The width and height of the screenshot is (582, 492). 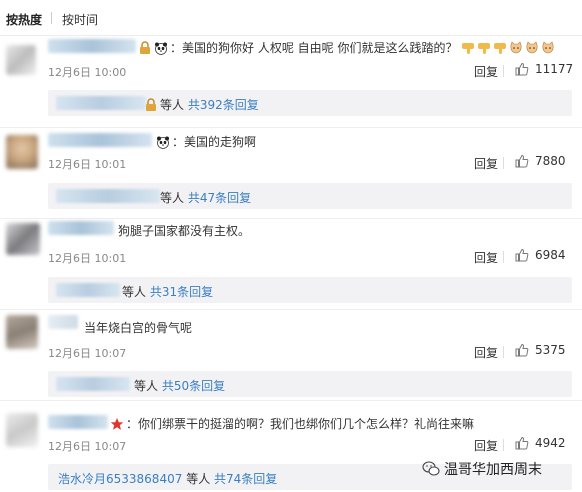 I want to click on like-count: 4942, so click(x=550, y=443).